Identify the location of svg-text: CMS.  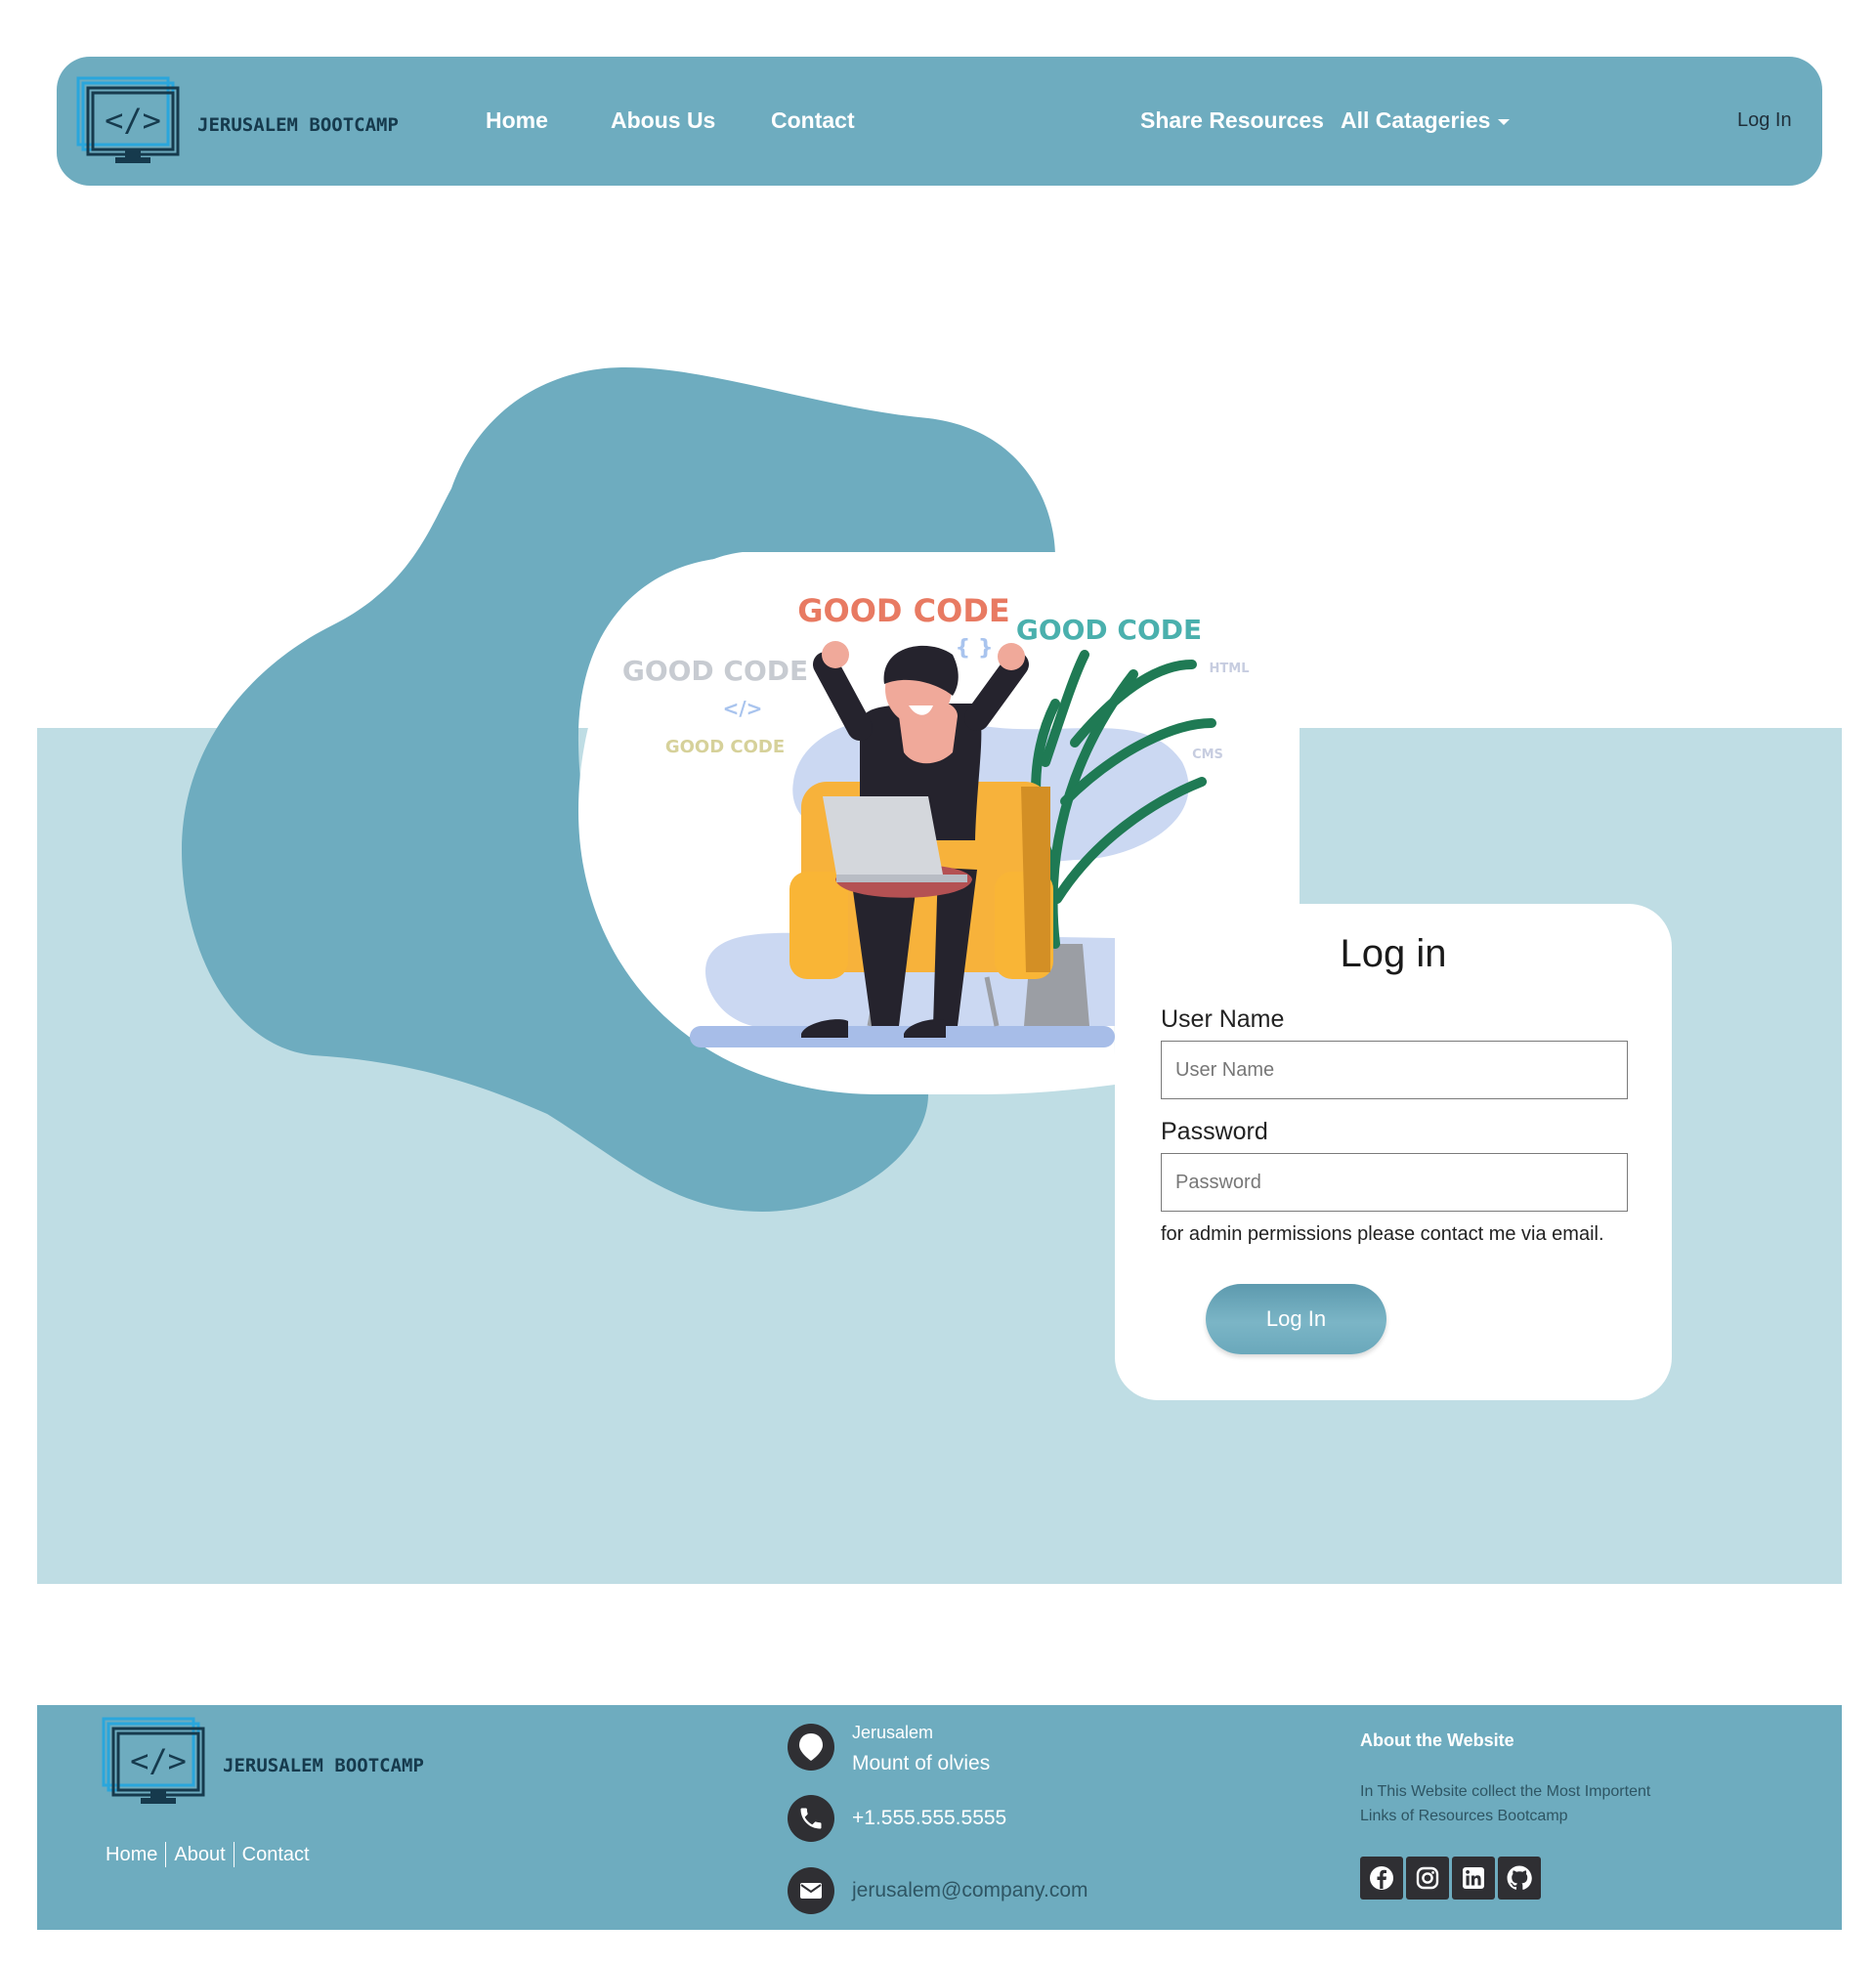
(1207, 755).